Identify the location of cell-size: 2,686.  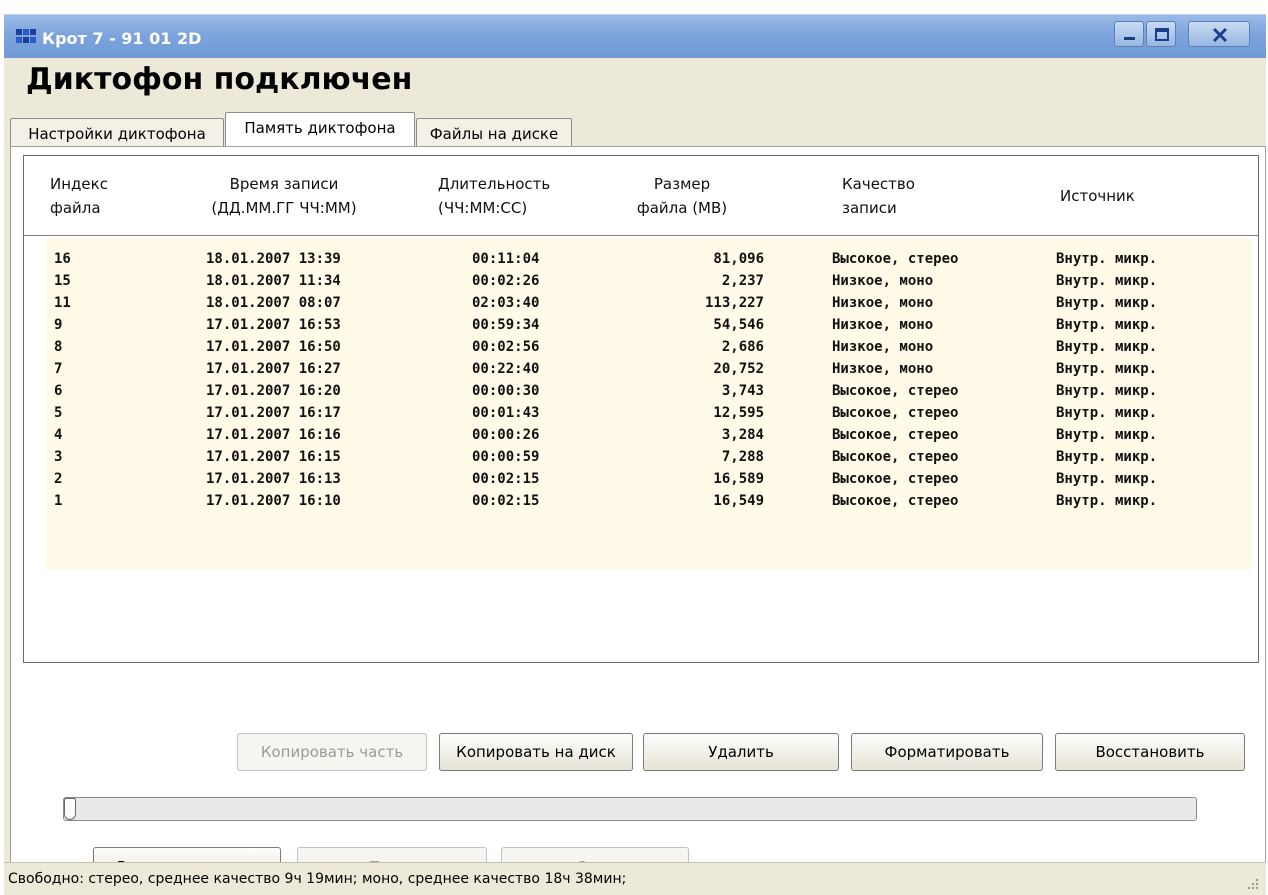
(742, 347).